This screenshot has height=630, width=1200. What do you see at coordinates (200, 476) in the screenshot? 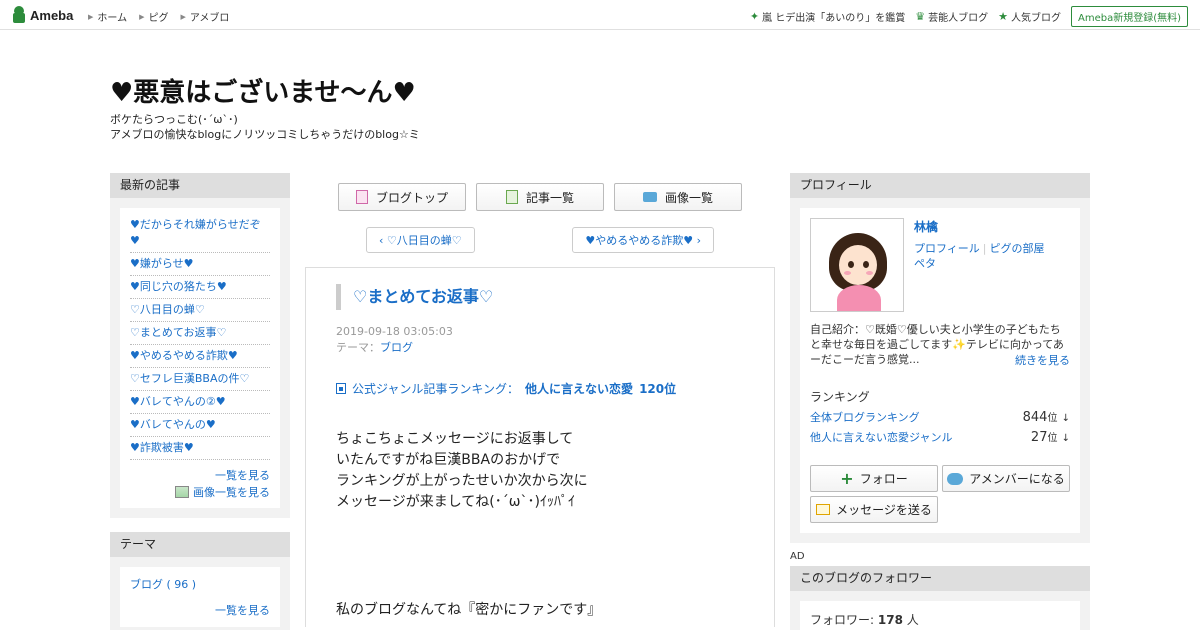
I see `list-more-link: 一覧を見る` at bounding box center [200, 476].